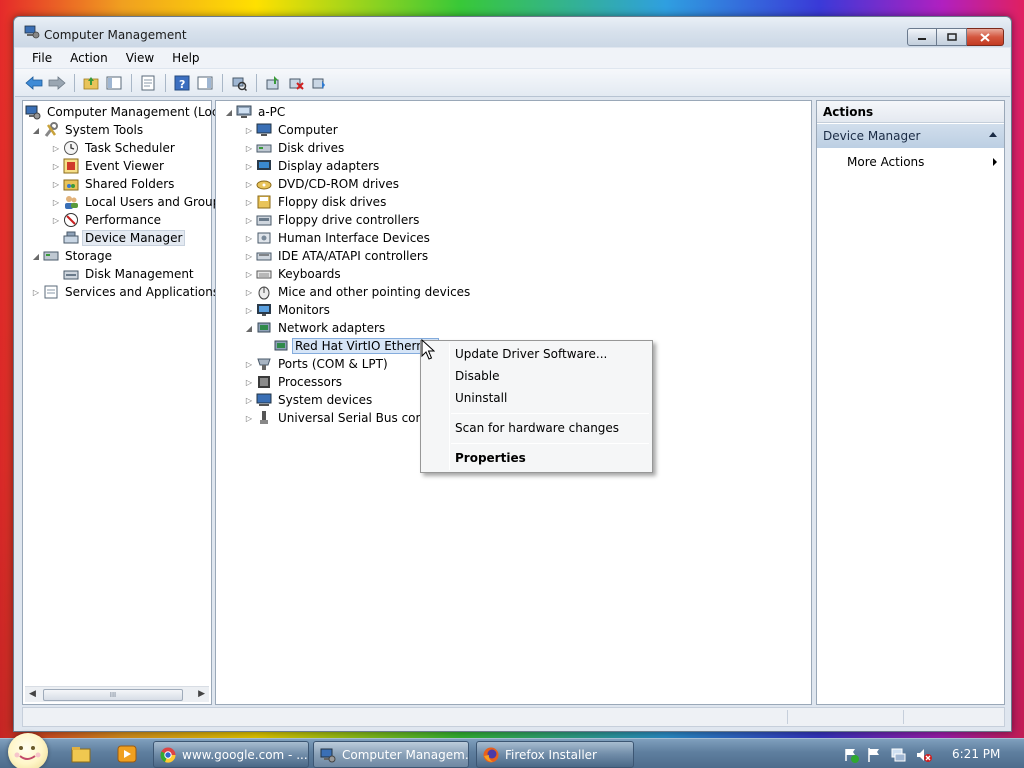 This screenshot has width=1024, height=768. Describe the element at coordinates (114, 184) in the screenshot. I see `tree-item-shared-folders: ▷ Shared Folders` at that location.